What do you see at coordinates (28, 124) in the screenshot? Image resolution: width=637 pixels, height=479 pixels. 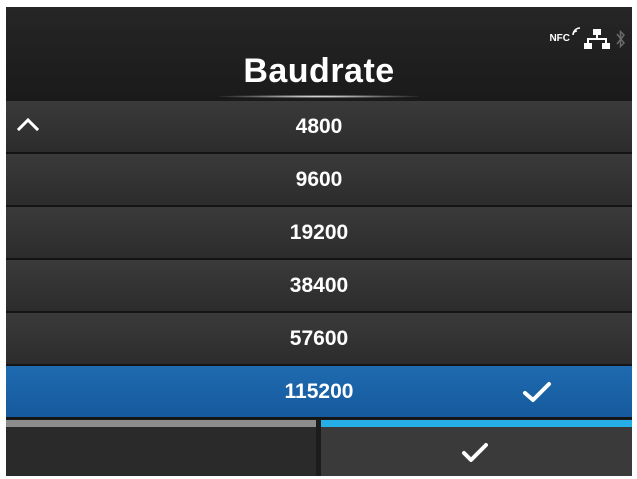 I see `chevron-up-icon` at bounding box center [28, 124].